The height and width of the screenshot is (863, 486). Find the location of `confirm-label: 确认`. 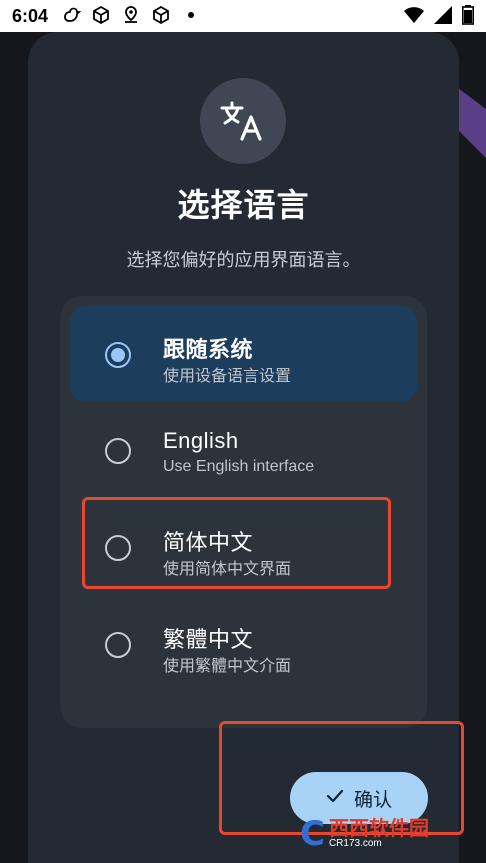

confirm-label: 确认 is located at coordinates (372, 800).